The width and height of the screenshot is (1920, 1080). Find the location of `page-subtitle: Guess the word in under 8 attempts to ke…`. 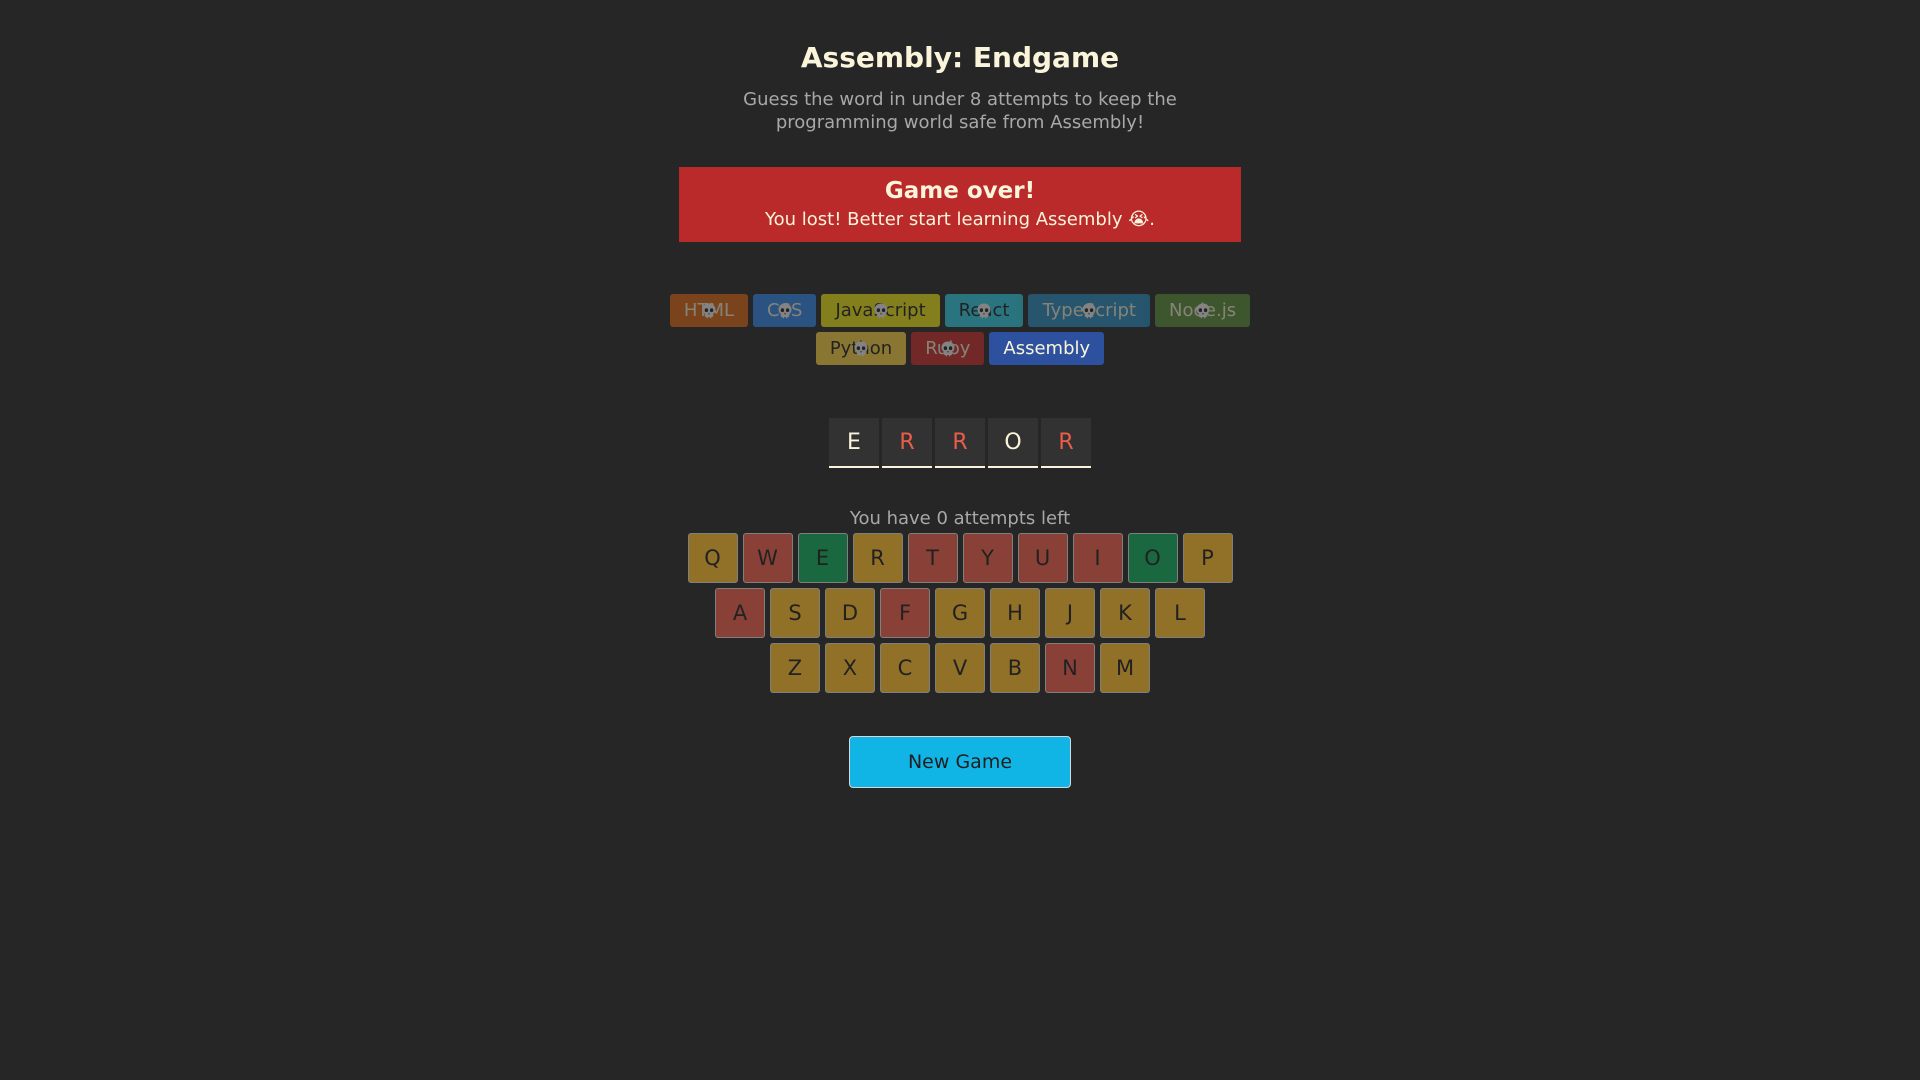

page-subtitle: Guess the word in under 8 attempts to ke… is located at coordinates (960, 111).